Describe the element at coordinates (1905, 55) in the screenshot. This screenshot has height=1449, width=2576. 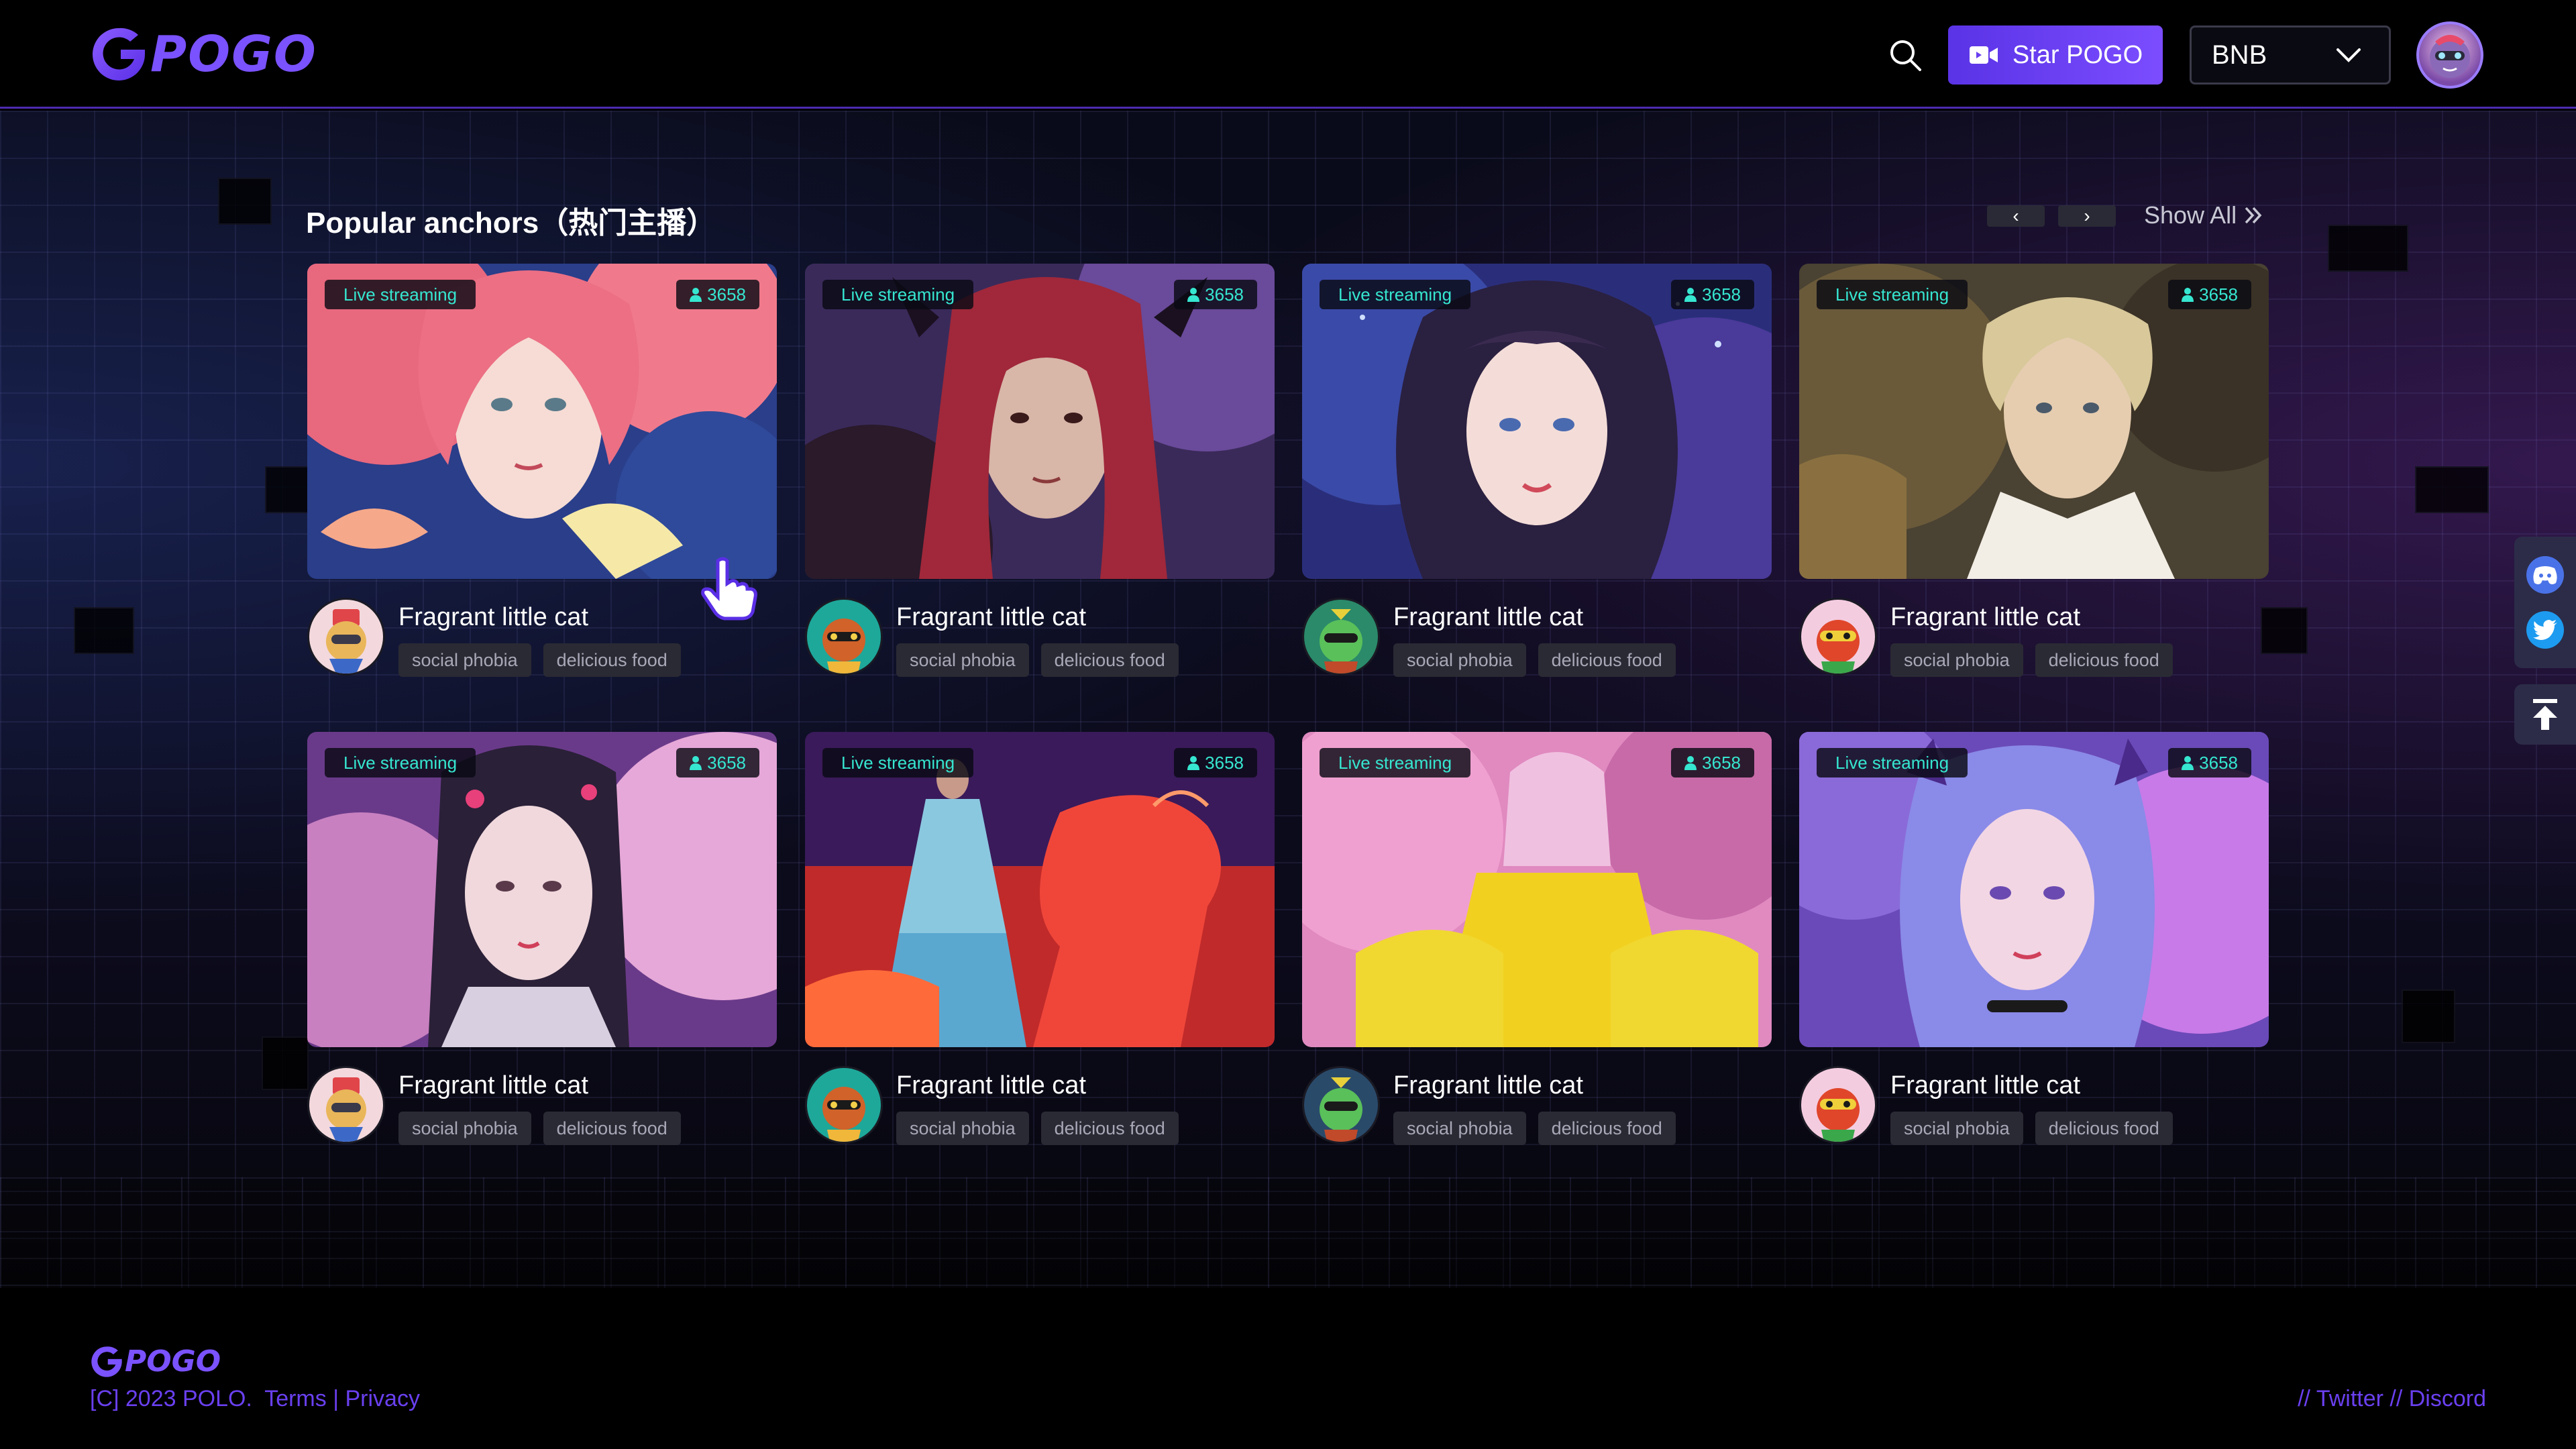
I see `search-button` at that location.